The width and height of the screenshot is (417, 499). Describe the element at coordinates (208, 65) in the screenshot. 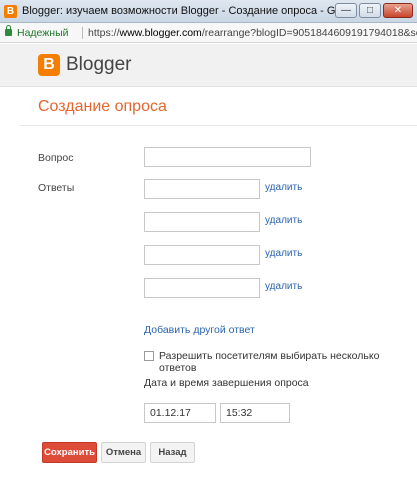

I see `app-header: Blogger` at that location.